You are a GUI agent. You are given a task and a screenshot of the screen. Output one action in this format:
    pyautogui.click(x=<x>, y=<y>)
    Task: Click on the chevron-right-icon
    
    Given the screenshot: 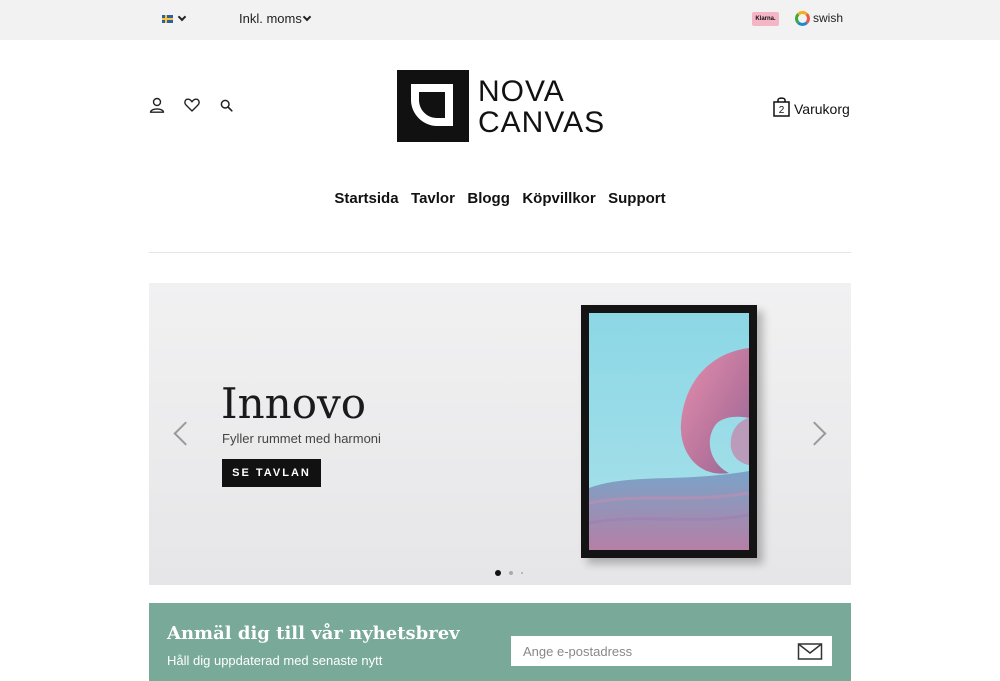 What is the action you would take?
    pyautogui.click(x=814, y=433)
    